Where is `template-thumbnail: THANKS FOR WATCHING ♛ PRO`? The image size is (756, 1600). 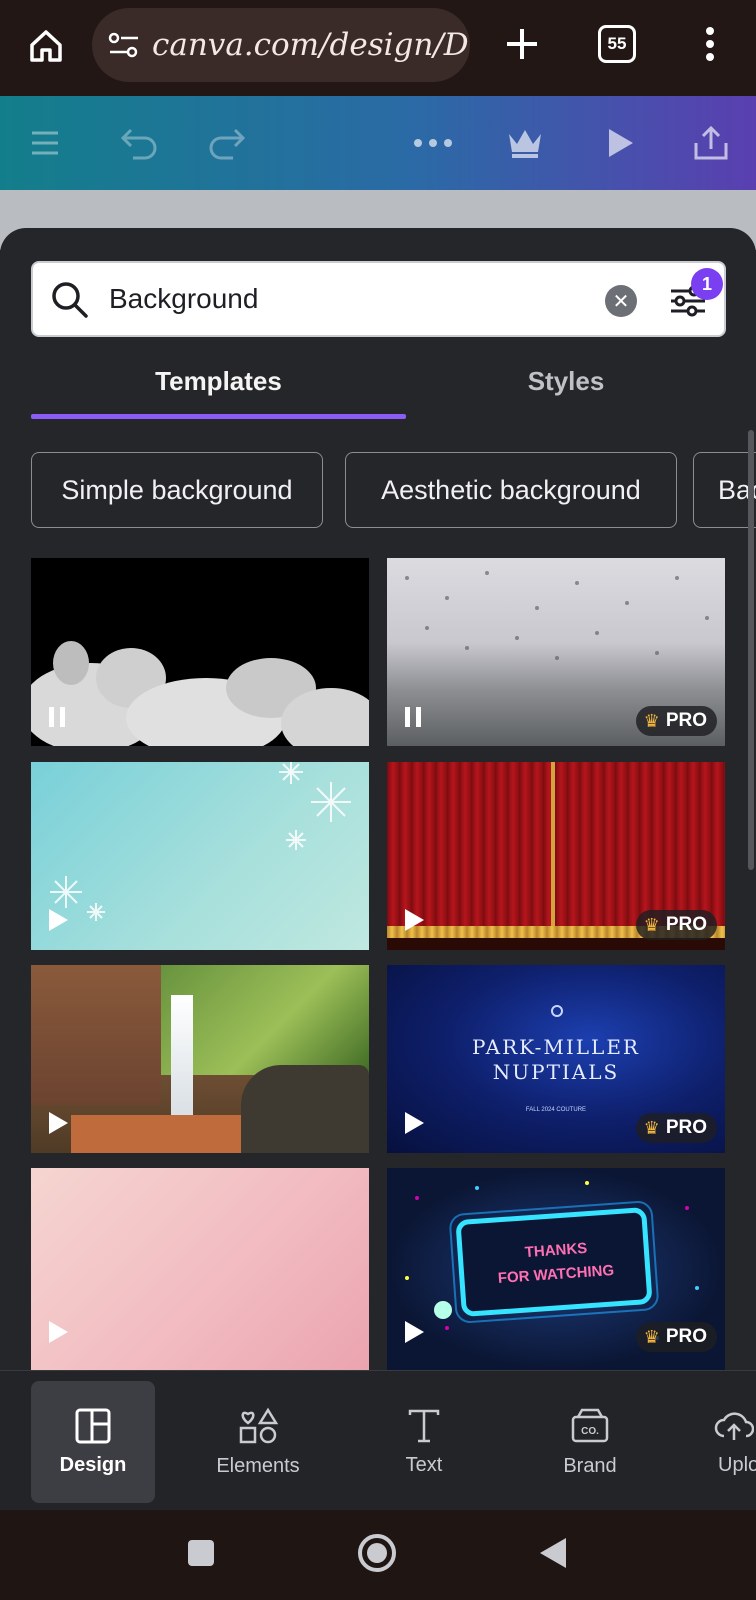
template-thumbnail: THANKS FOR WATCHING ♛ PRO is located at coordinates (556, 1269).